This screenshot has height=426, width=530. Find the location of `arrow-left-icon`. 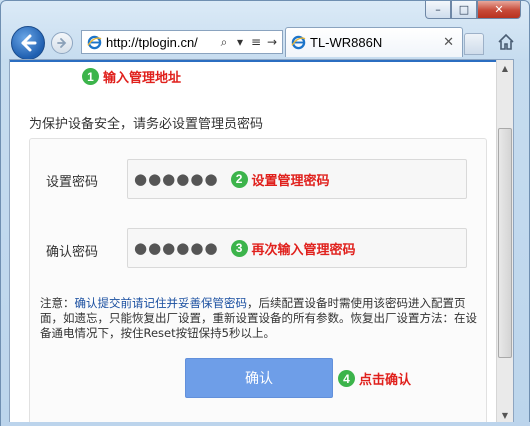

arrow-left-icon is located at coordinates (29, 43).